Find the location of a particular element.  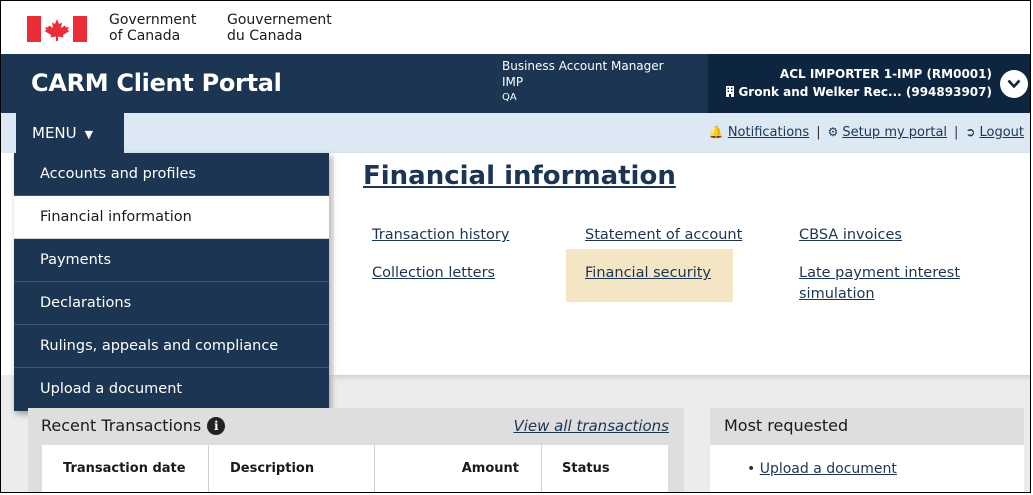

column-header-transaction-date: Transaction date is located at coordinates (125, 468).